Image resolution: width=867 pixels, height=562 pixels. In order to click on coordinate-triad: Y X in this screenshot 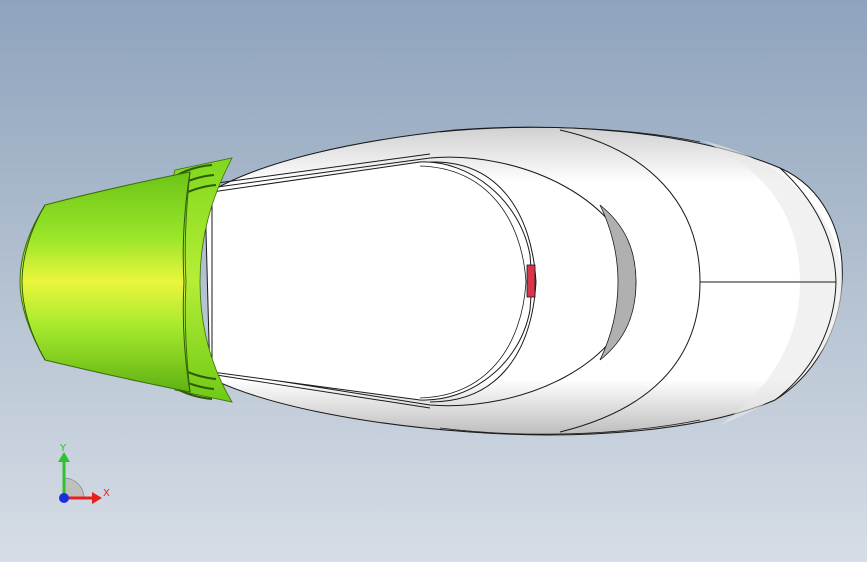, I will do `click(84, 473)`.